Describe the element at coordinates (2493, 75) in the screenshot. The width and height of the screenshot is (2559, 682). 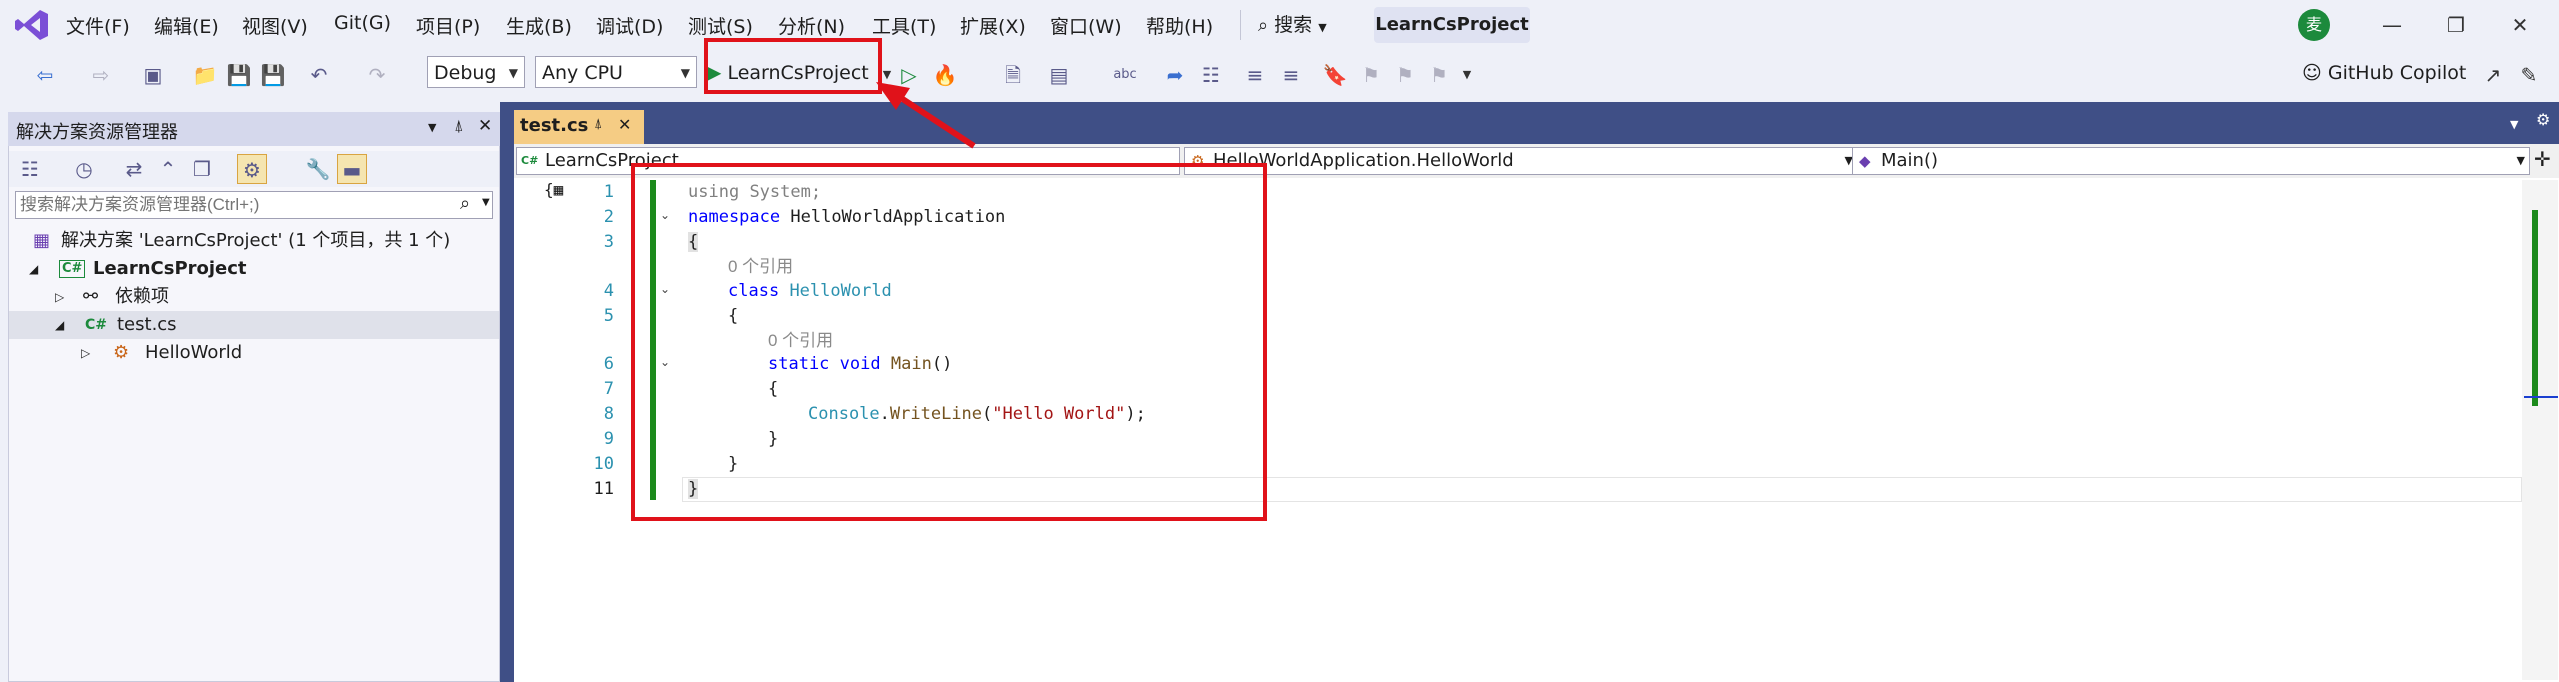
I see `share-icon: ↗` at that location.